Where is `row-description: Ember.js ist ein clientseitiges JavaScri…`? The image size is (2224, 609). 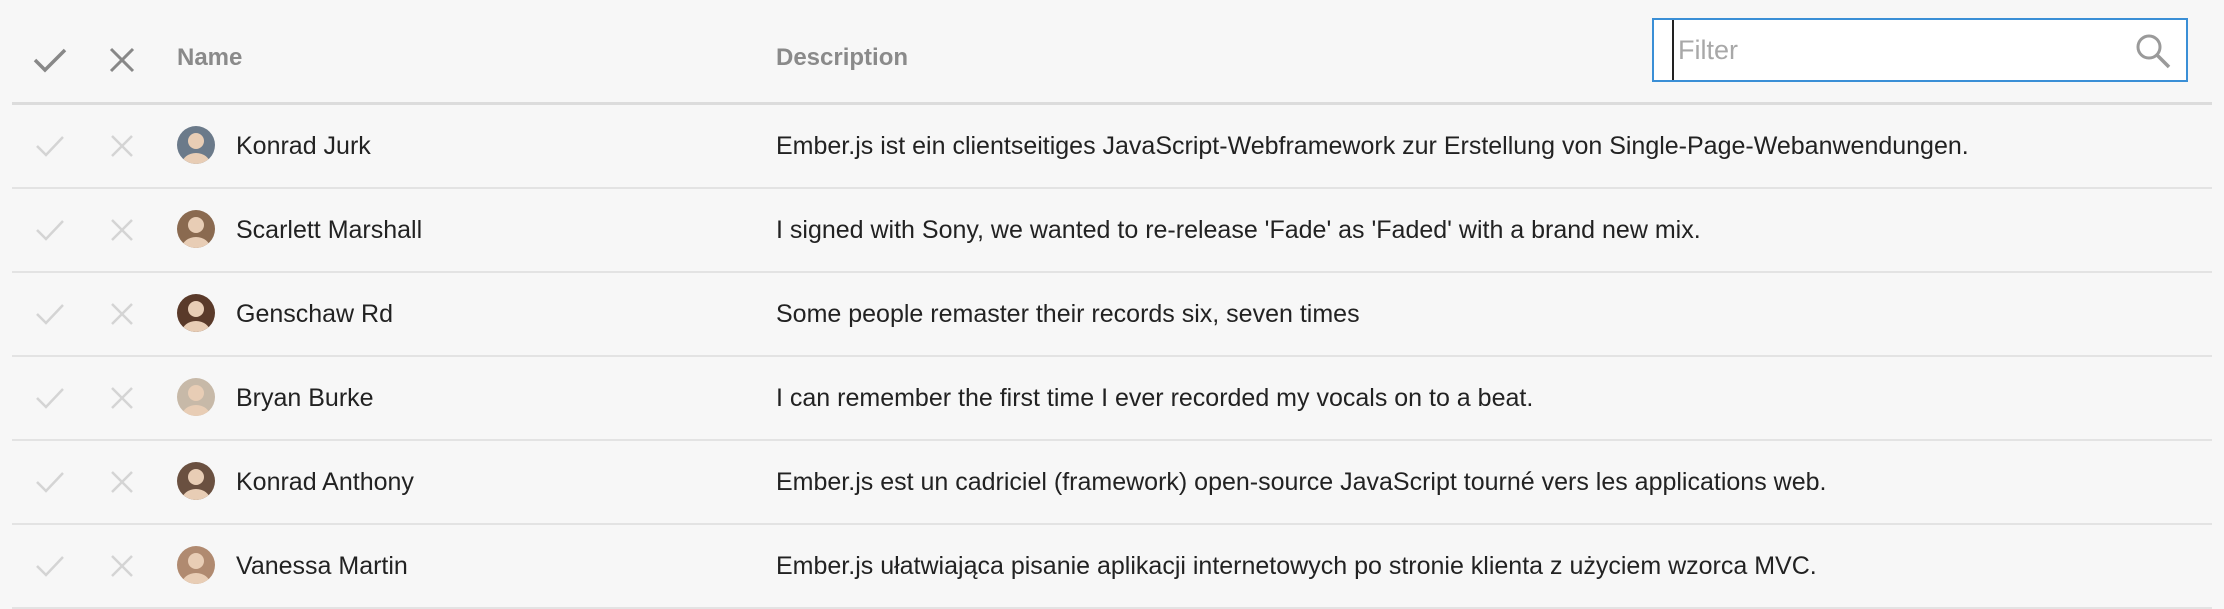
row-description: Ember.js ist ein clientseitiges JavaScri… is located at coordinates (1372, 145).